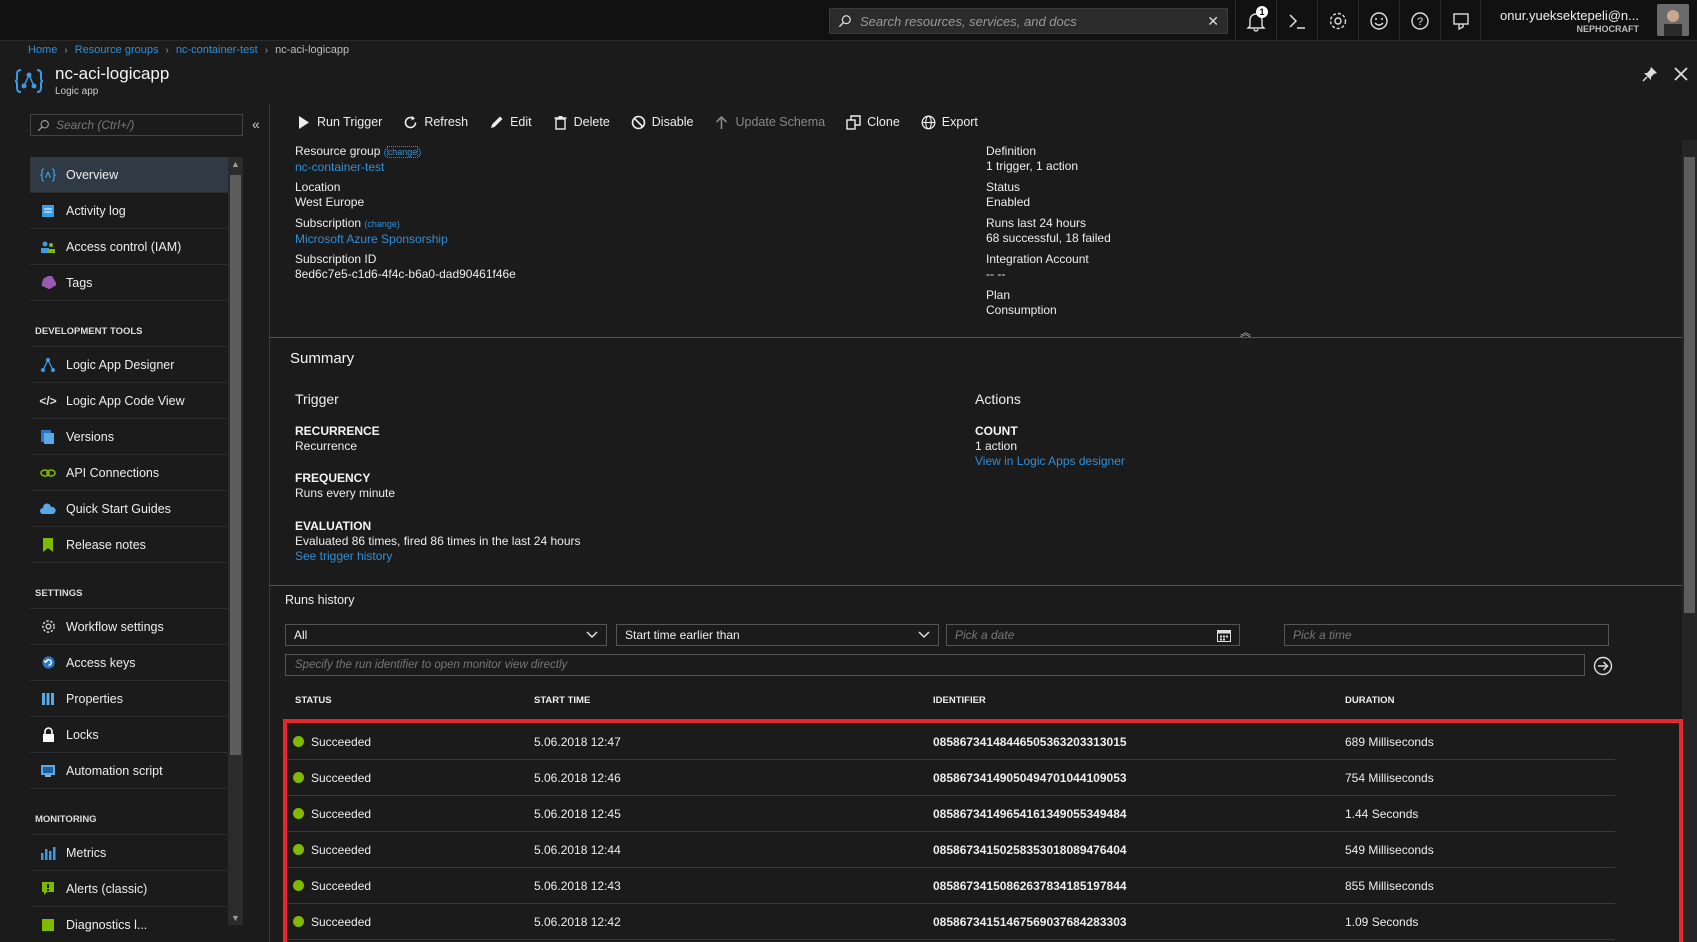 The height and width of the screenshot is (942, 1697). Describe the element at coordinates (117, 50) in the screenshot. I see `breadcrumb-resource-groups: Resource groups` at that location.